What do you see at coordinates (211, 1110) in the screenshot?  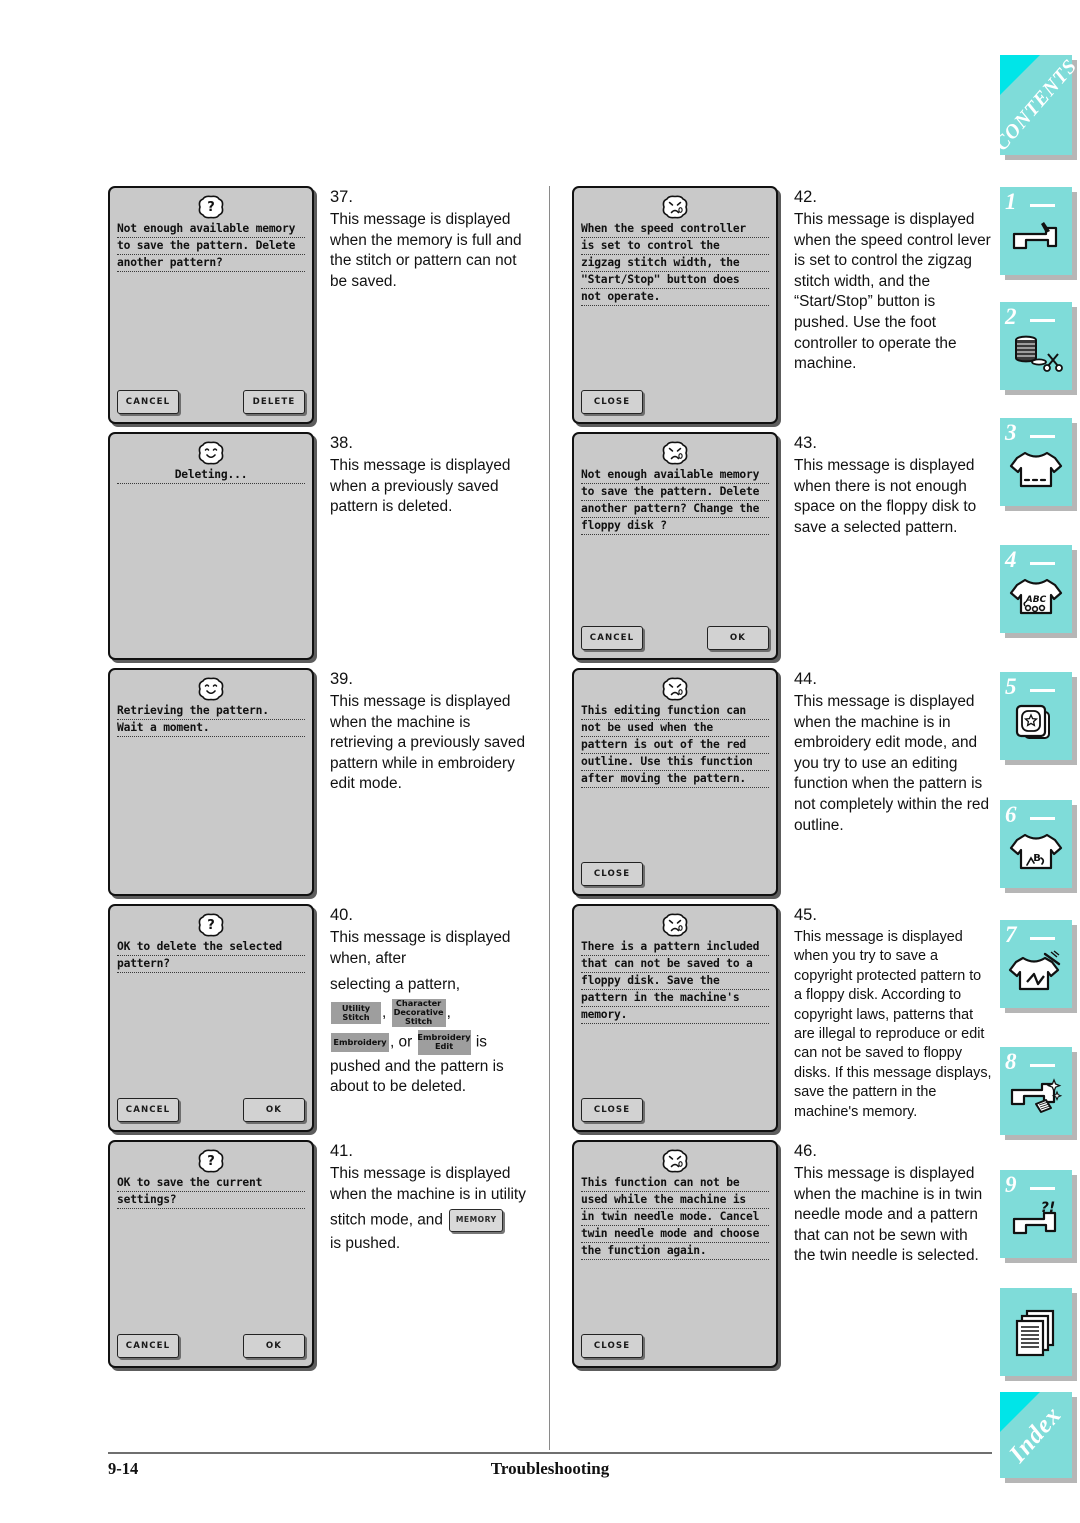 I see `lcd-button-row-40: CANCEL OK` at bounding box center [211, 1110].